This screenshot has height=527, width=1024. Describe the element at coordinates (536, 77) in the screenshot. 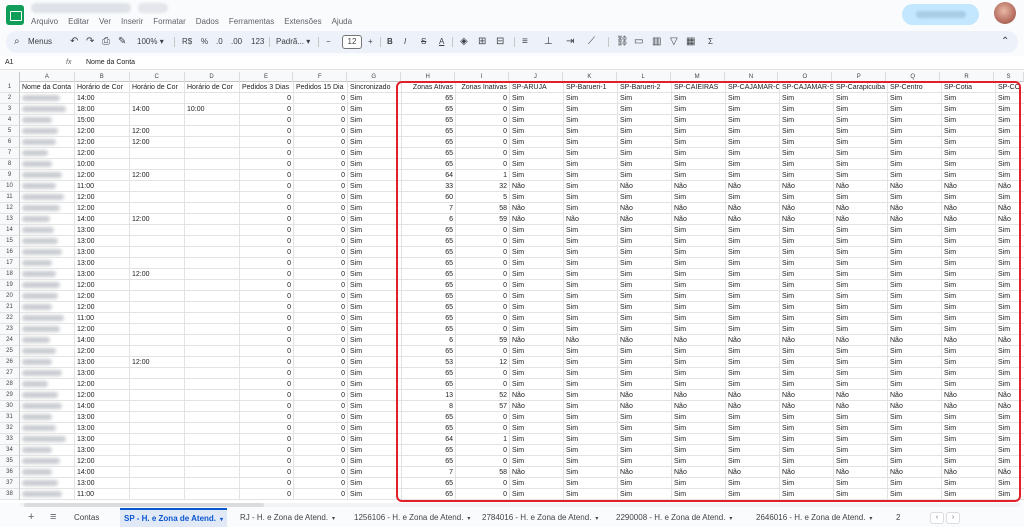

I see `column-header-j: J` at that location.